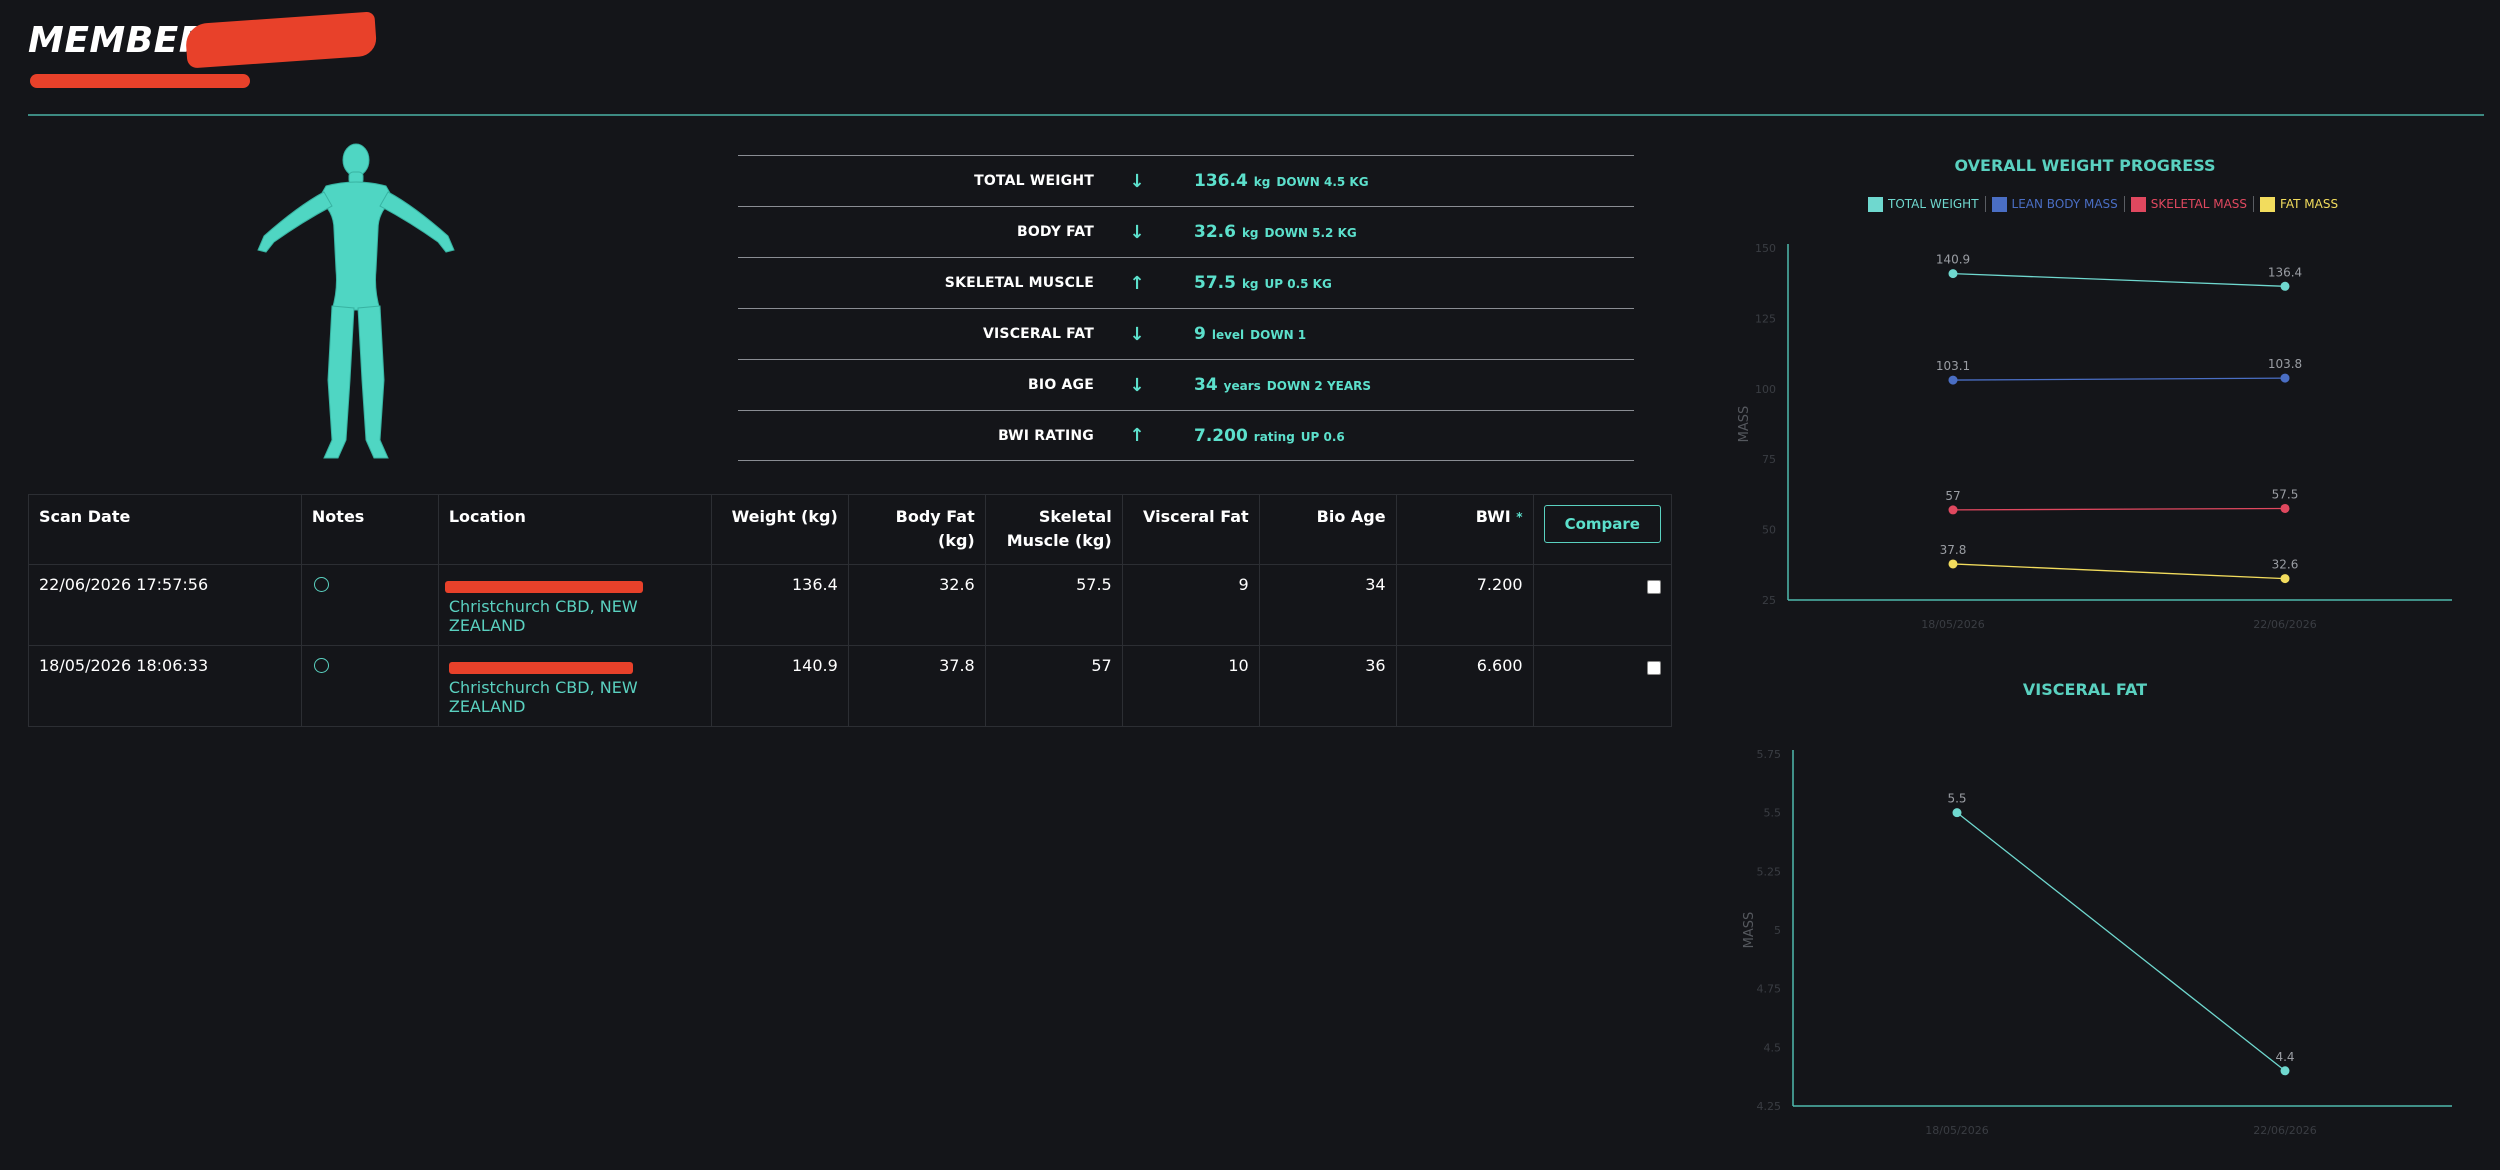  Describe the element at coordinates (916, 529) in the screenshot. I see `column-header-body-fat: Body Fat (kg)` at that location.